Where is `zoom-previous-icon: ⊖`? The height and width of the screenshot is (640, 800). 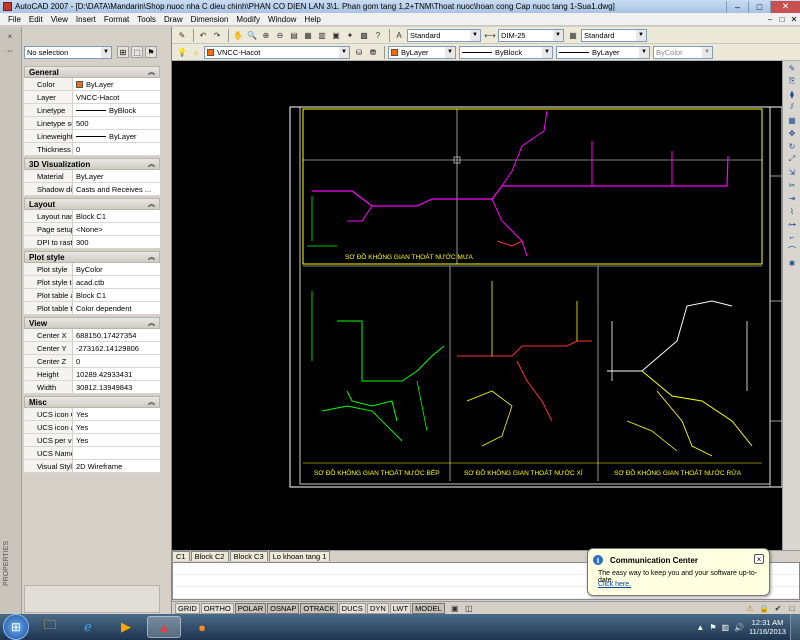
zoom-previous-icon: ⊖ is located at coordinates (280, 35).